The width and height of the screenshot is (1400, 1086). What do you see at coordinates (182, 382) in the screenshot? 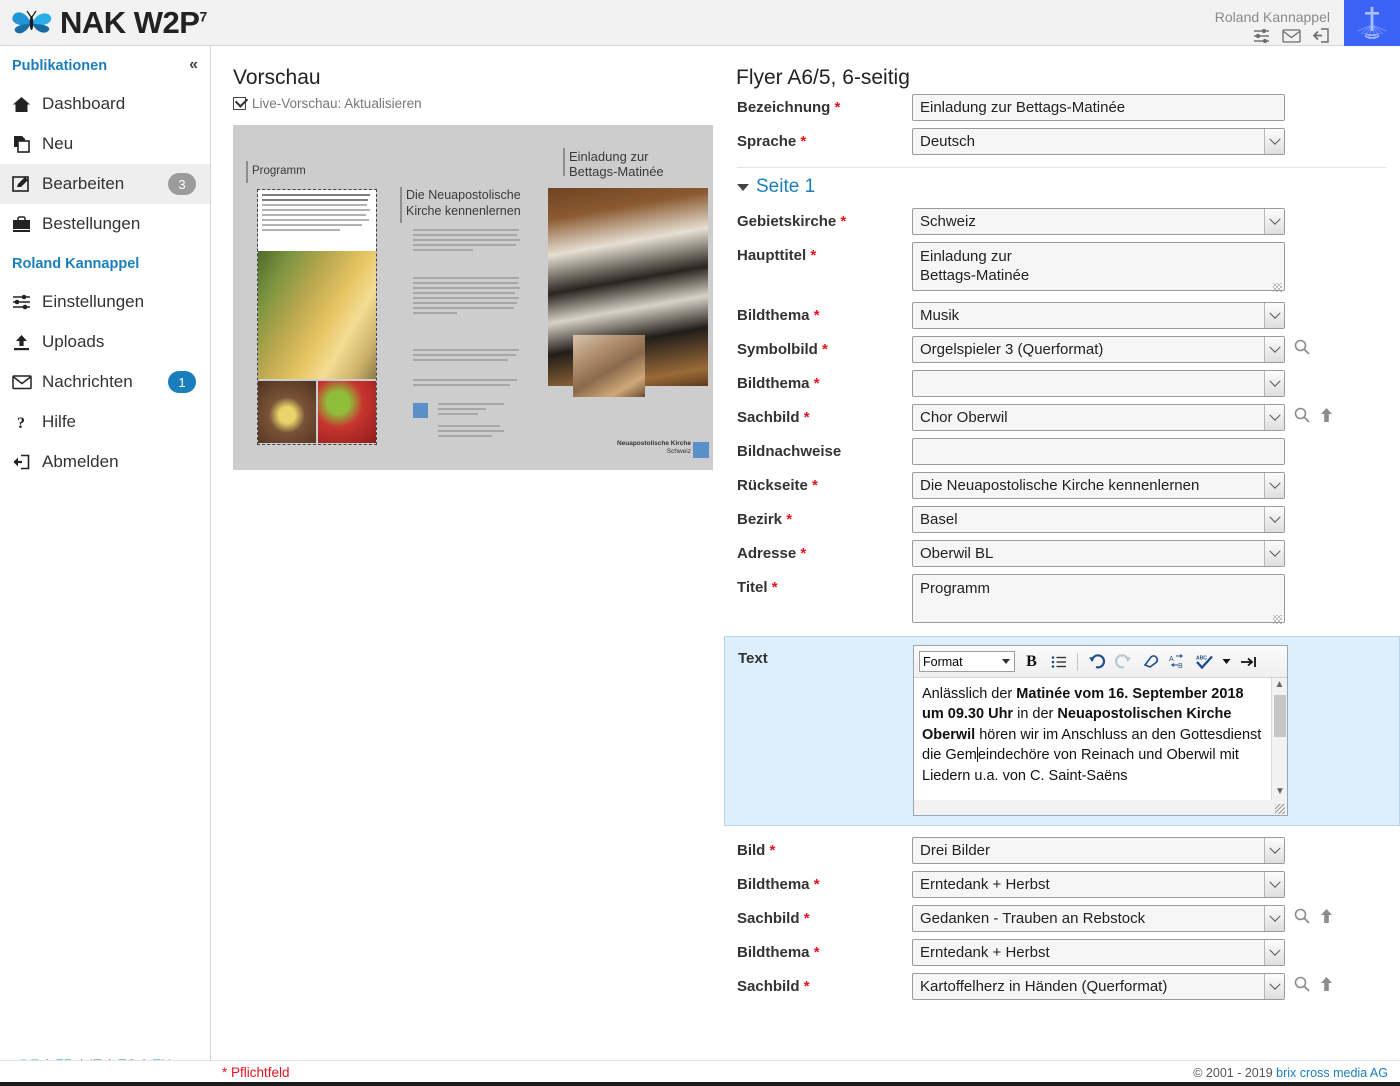
I see `sidebar-badge-nachrichten: 1` at bounding box center [182, 382].